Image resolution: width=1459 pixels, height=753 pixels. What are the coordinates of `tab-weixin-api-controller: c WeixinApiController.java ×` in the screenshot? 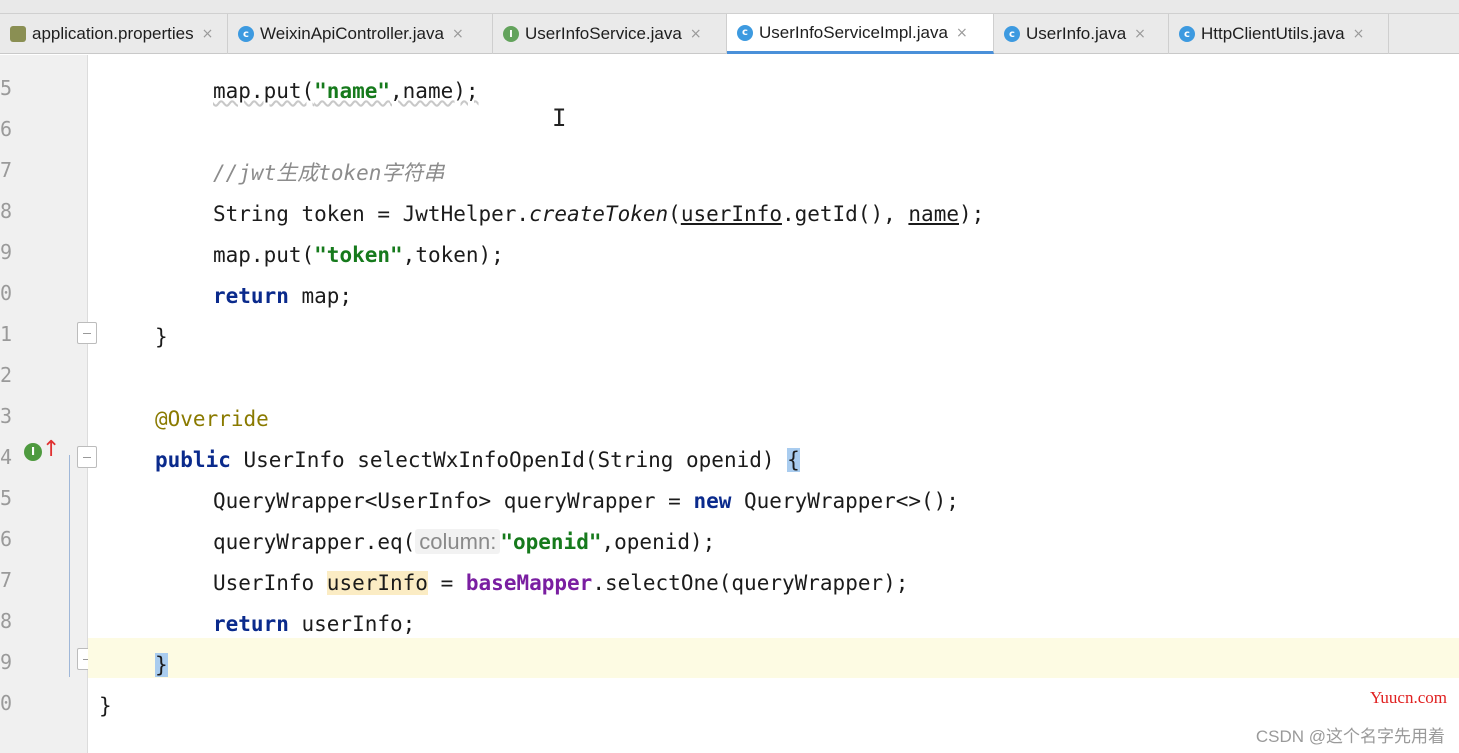 It's located at (360, 34).